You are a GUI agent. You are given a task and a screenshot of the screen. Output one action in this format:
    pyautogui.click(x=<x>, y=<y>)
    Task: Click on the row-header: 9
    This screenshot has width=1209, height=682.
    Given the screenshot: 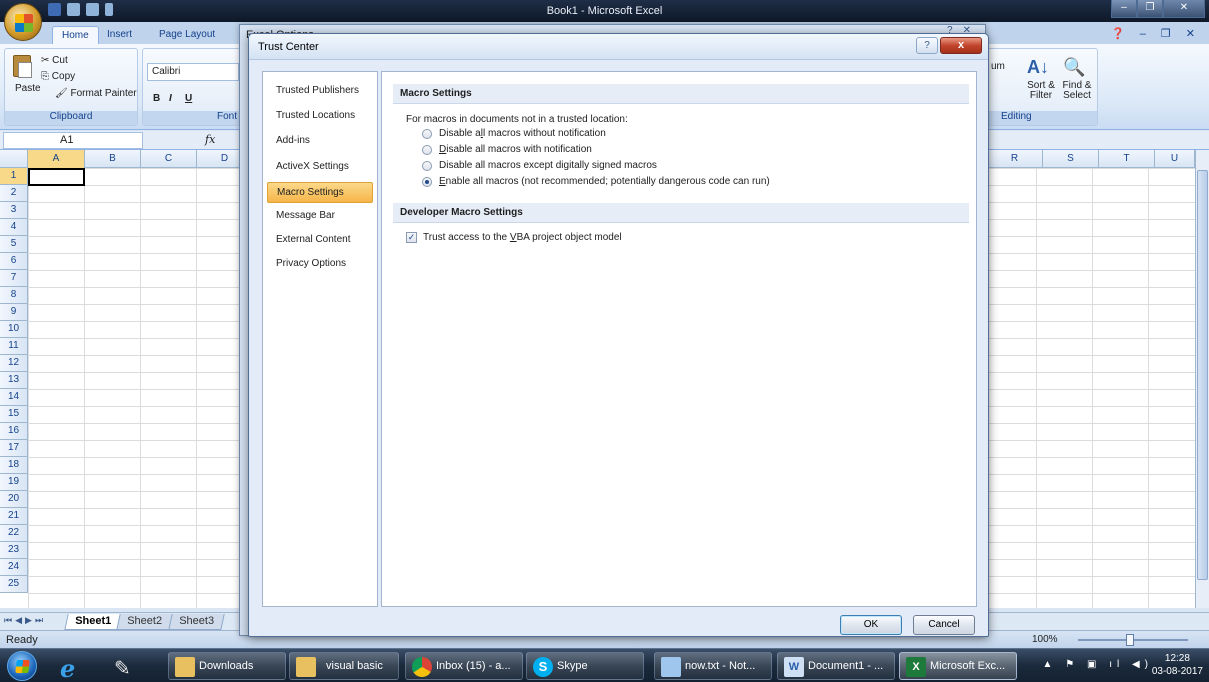 What is the action you would take?
    pyautogui.click(x=14, y=312)
    